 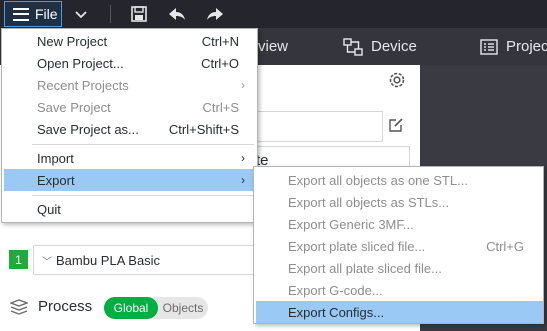 I want to click on tab-device-label: Device, so click(x=394, y=46).